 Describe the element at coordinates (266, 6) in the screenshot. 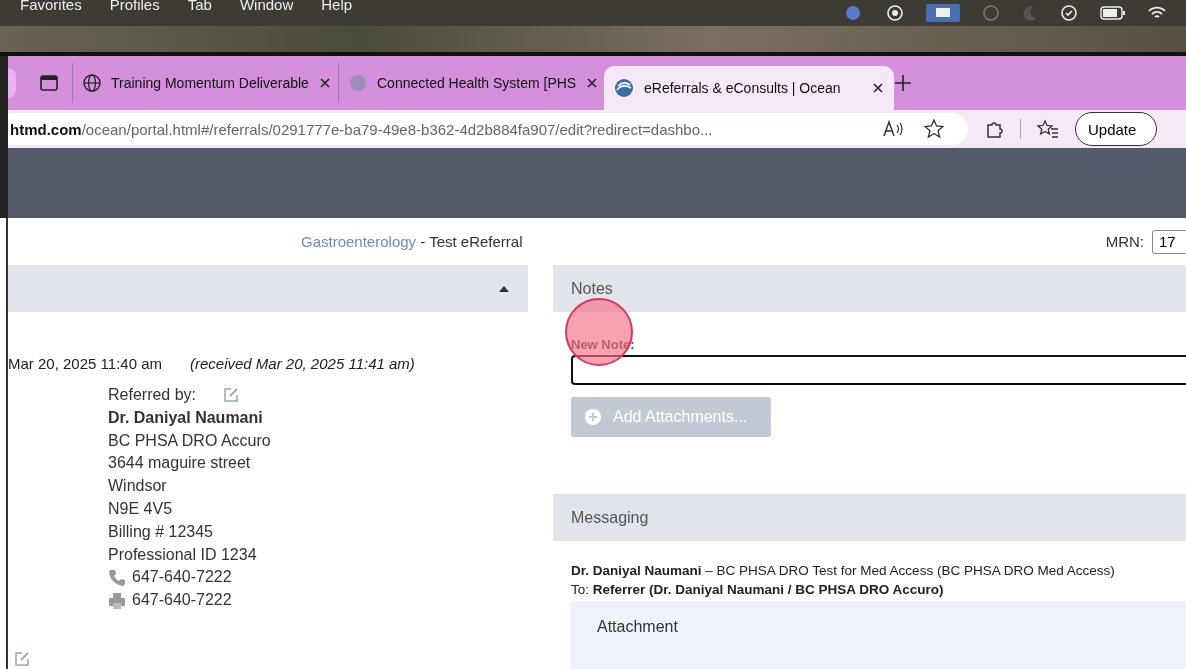

I see `menu-item: Window` at that location.